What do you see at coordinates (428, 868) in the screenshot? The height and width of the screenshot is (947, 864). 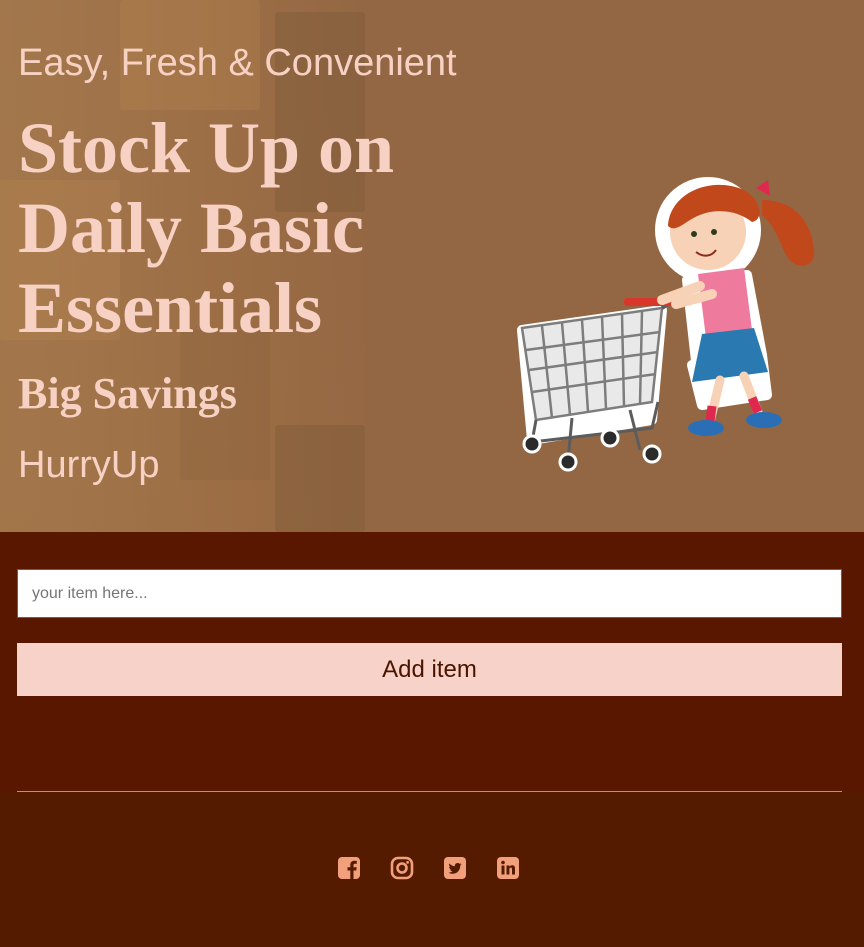 I see `social-links` at bounding box center [428, 868].